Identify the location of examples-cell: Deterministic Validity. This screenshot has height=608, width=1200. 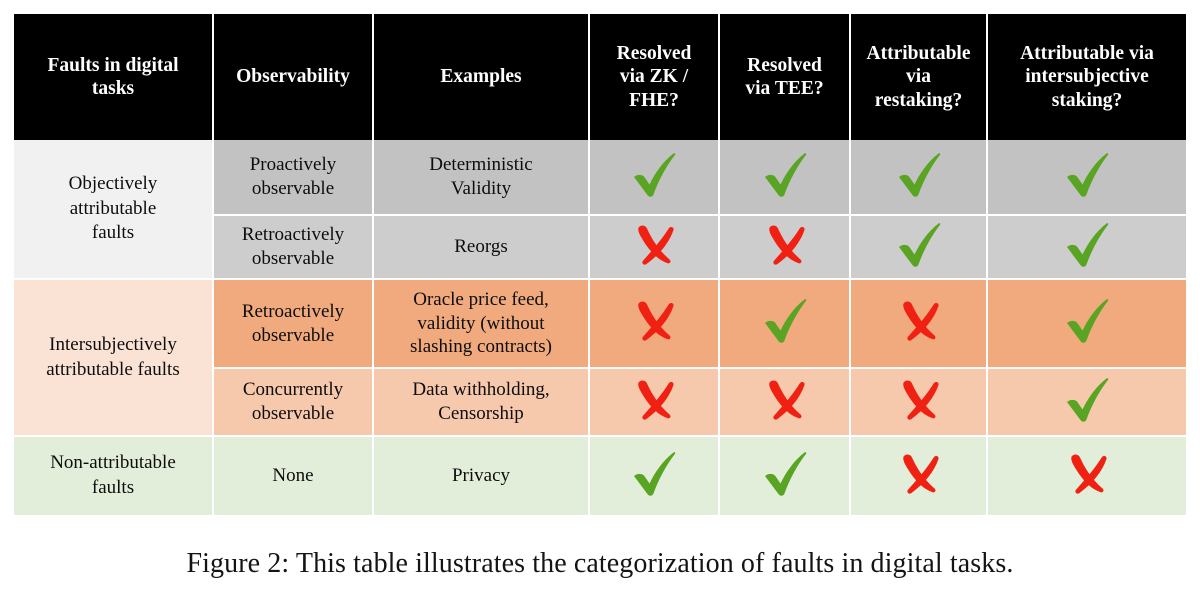
(482, 178).